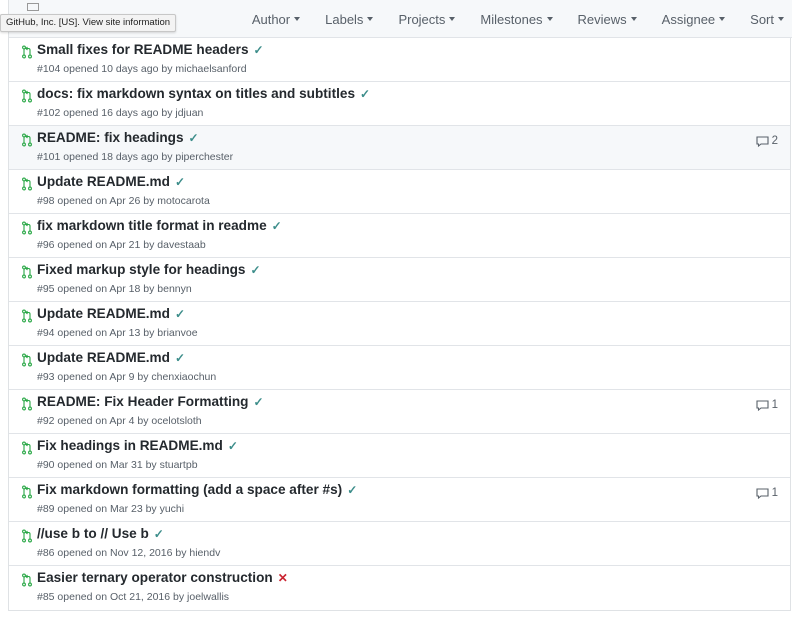  Describe the element at coordinates (93, 533) in the screenshot. I see `pull-request-title: //use b to // Use b` at that location.